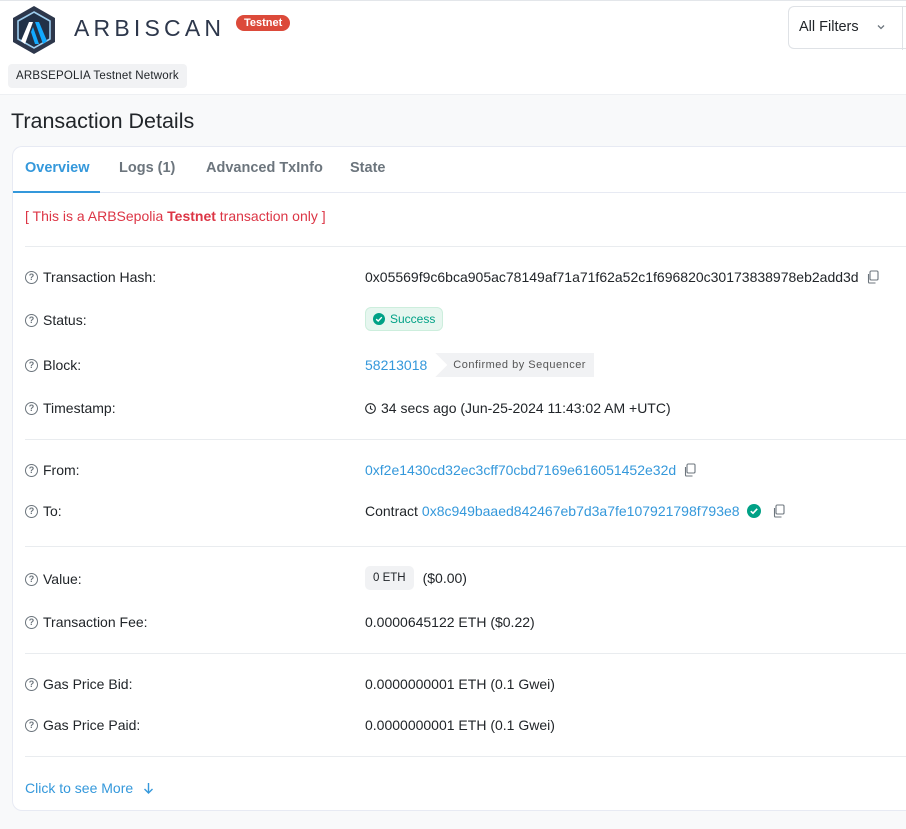 This screenshot has height=829, width=906. I want to click on page-title: Transaction Details, so click(103, 121).